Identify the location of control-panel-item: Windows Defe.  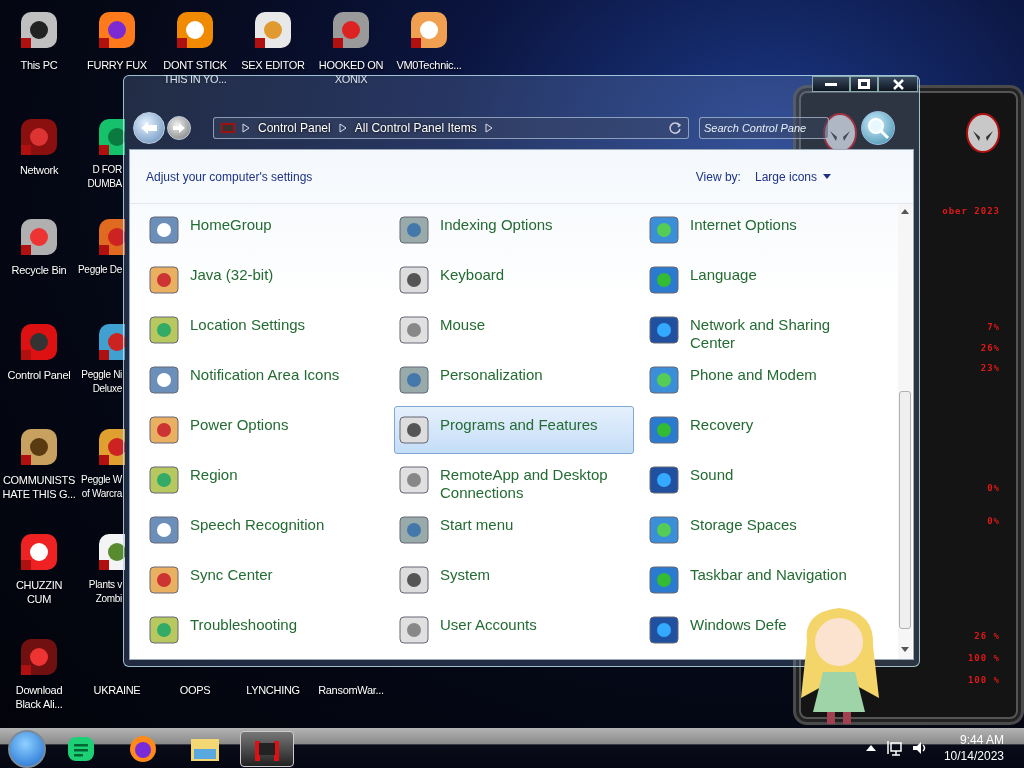
(764, 630).